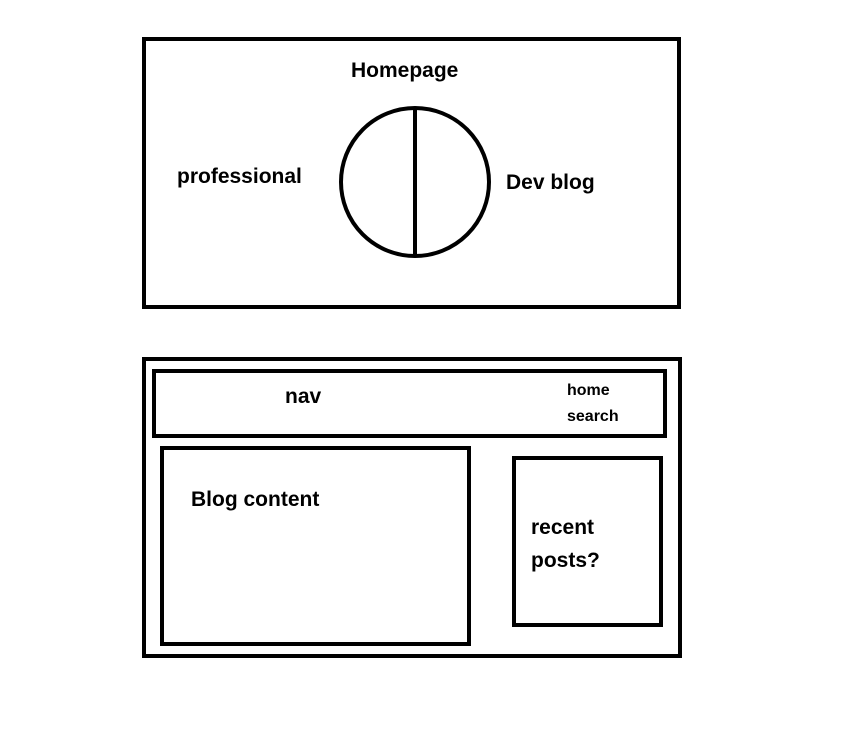 The width and height of the screenshot is (853, 737). I want to click on blog-content-label: Blog content, so click(255, 499).